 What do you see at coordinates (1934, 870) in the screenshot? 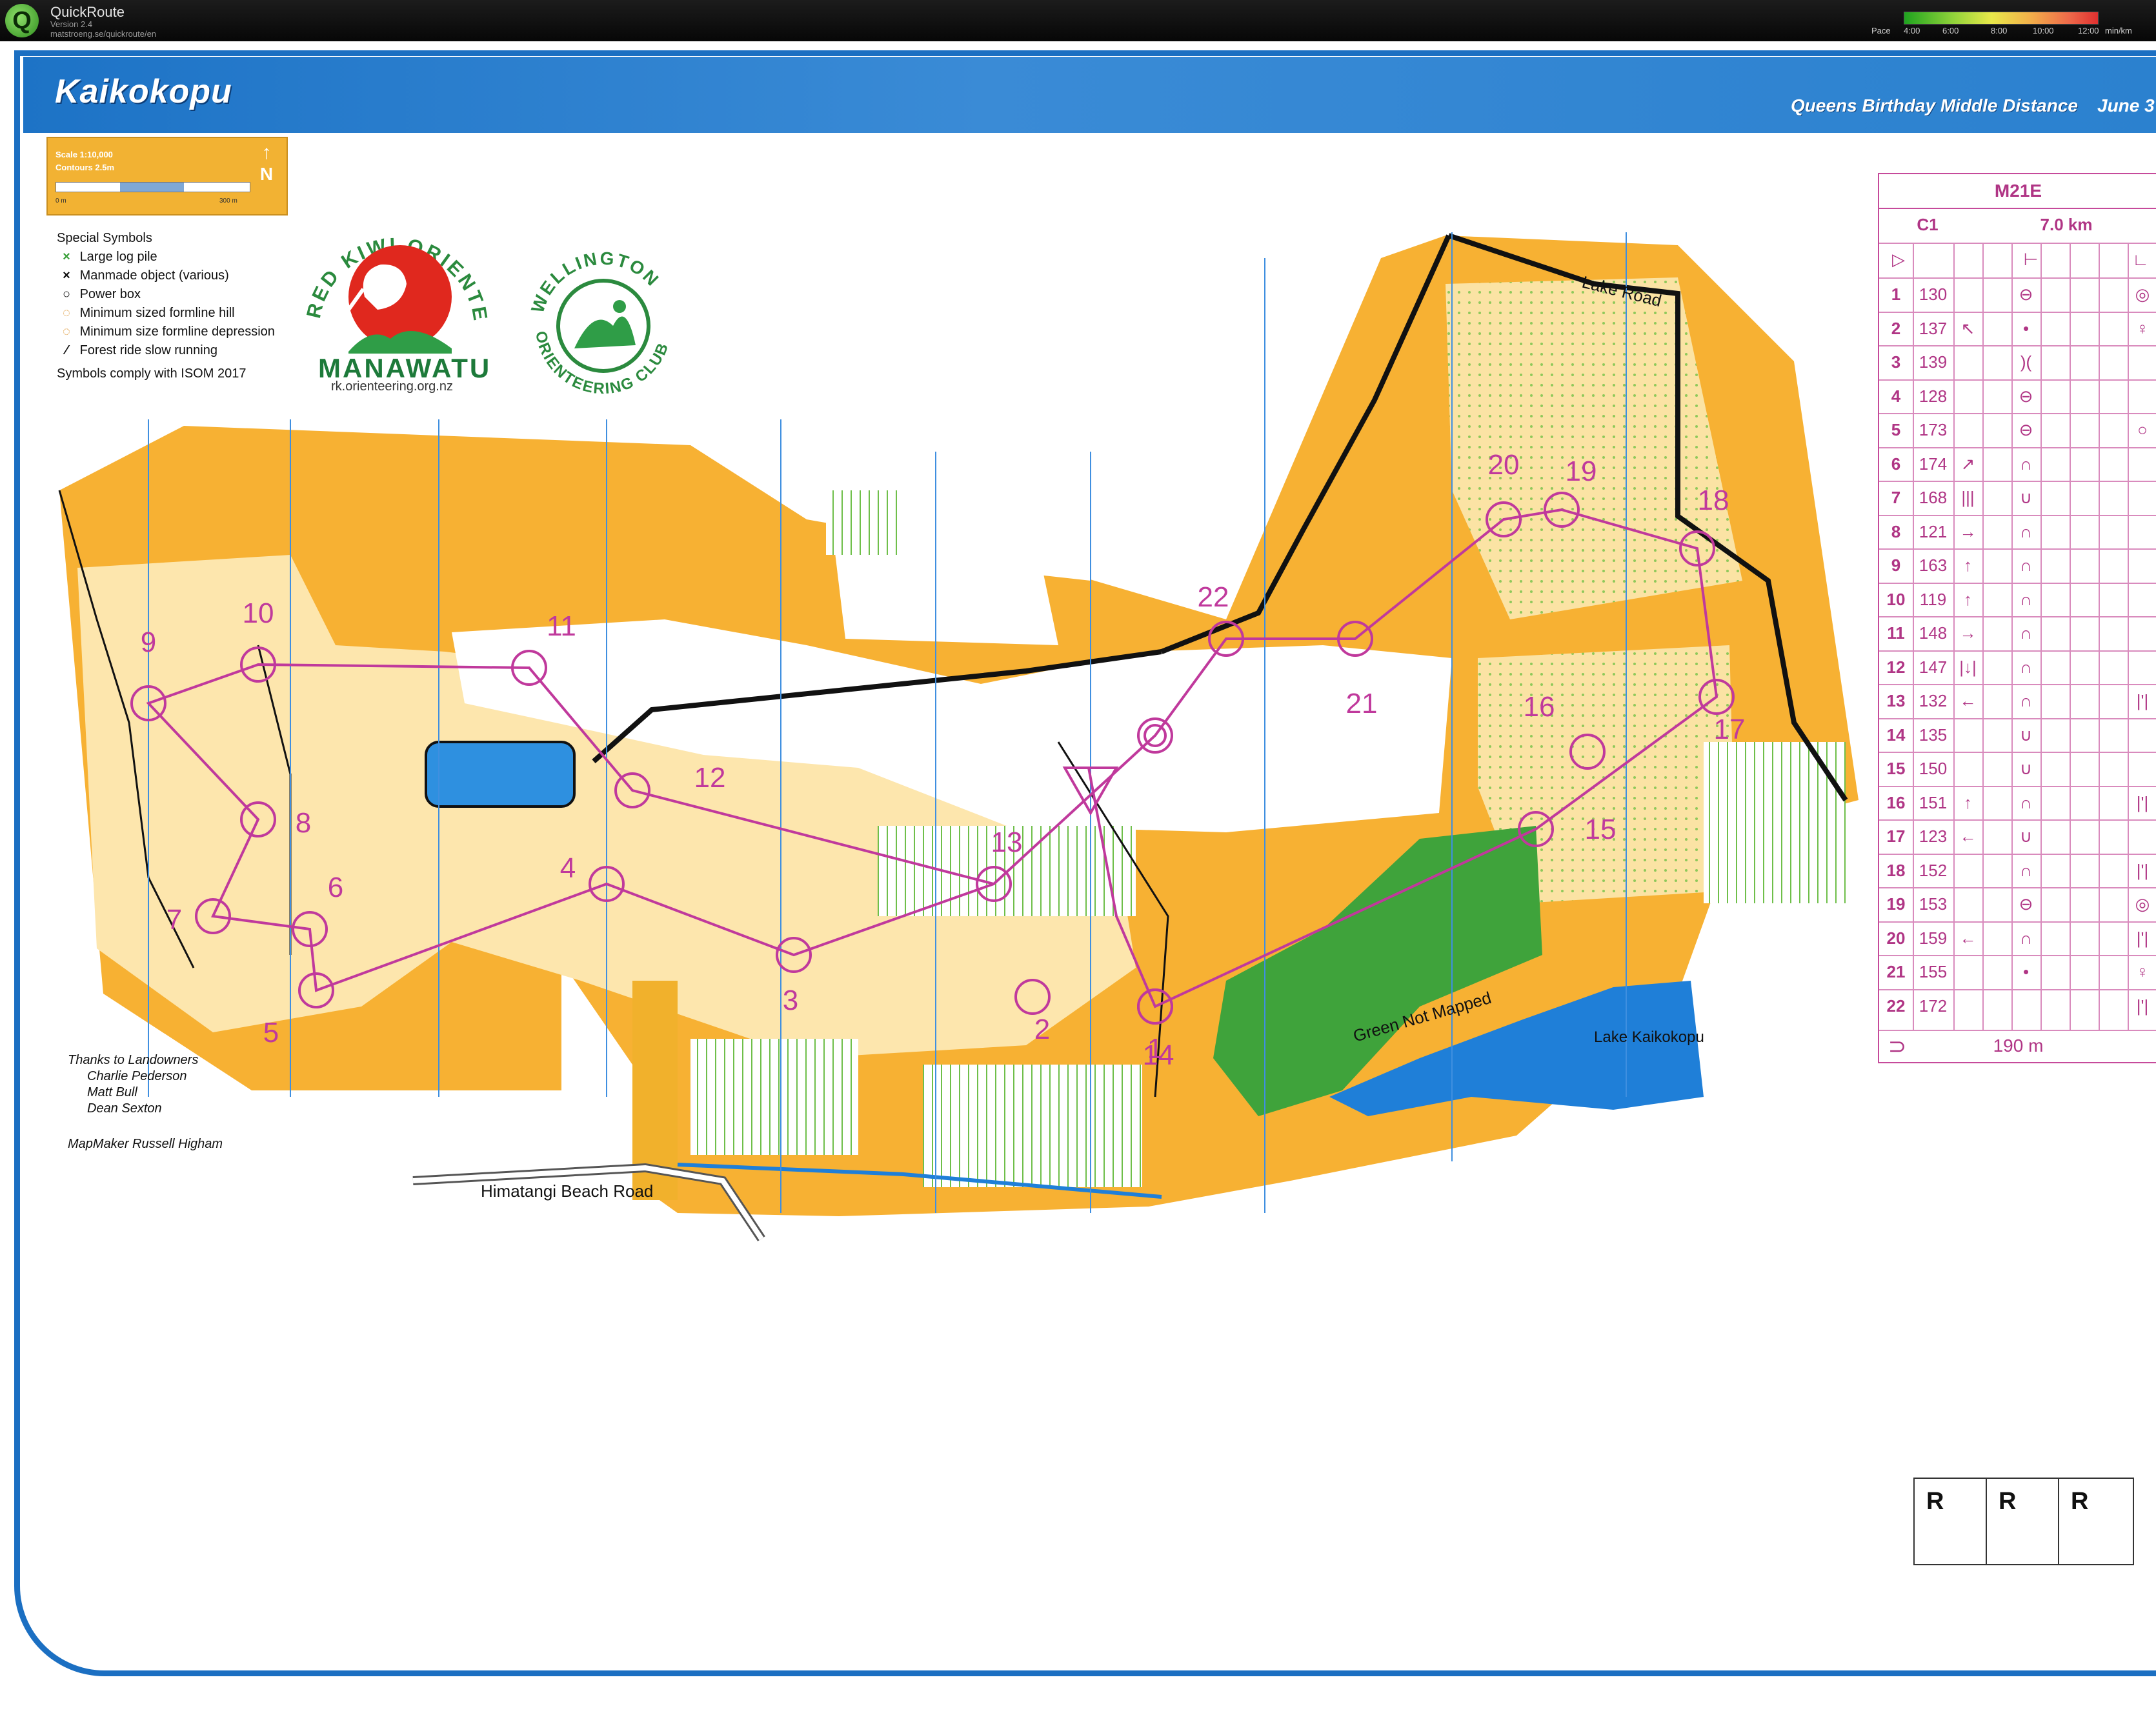
I see `control-code: 152` at bounding box center [1934, 870].